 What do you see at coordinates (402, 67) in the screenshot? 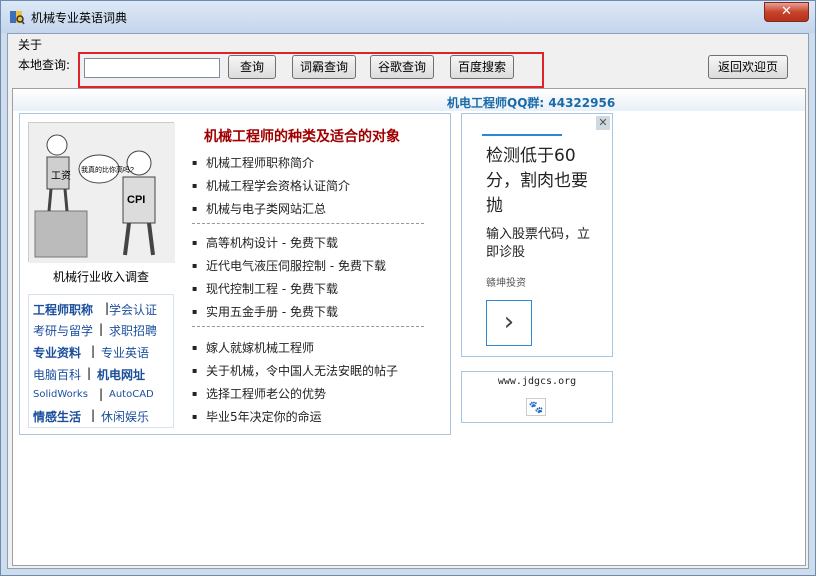
I see `google-query-button: 谷歌查询` at bounding box center [402, 67].